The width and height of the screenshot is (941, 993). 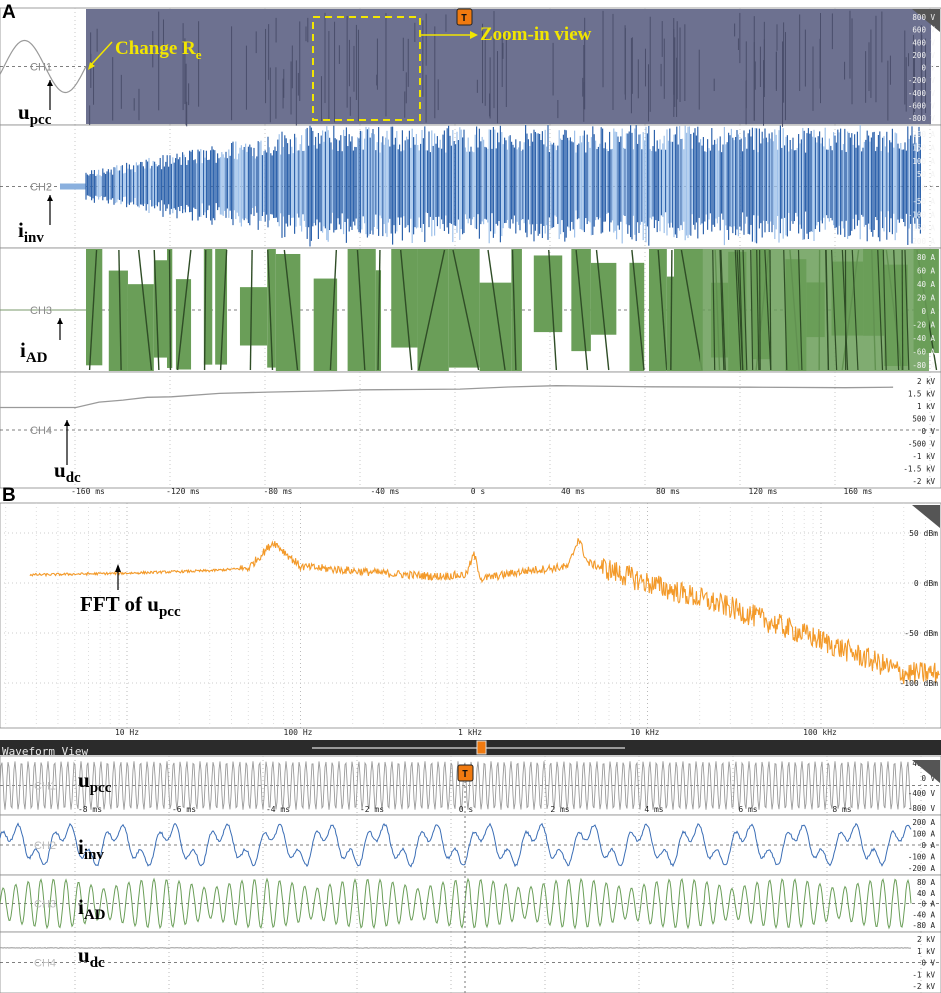 What do you see at coordinates (465, 774) in the screenshot?
I see `zoom-trigger-text: T` at bounding box center [465, 774].